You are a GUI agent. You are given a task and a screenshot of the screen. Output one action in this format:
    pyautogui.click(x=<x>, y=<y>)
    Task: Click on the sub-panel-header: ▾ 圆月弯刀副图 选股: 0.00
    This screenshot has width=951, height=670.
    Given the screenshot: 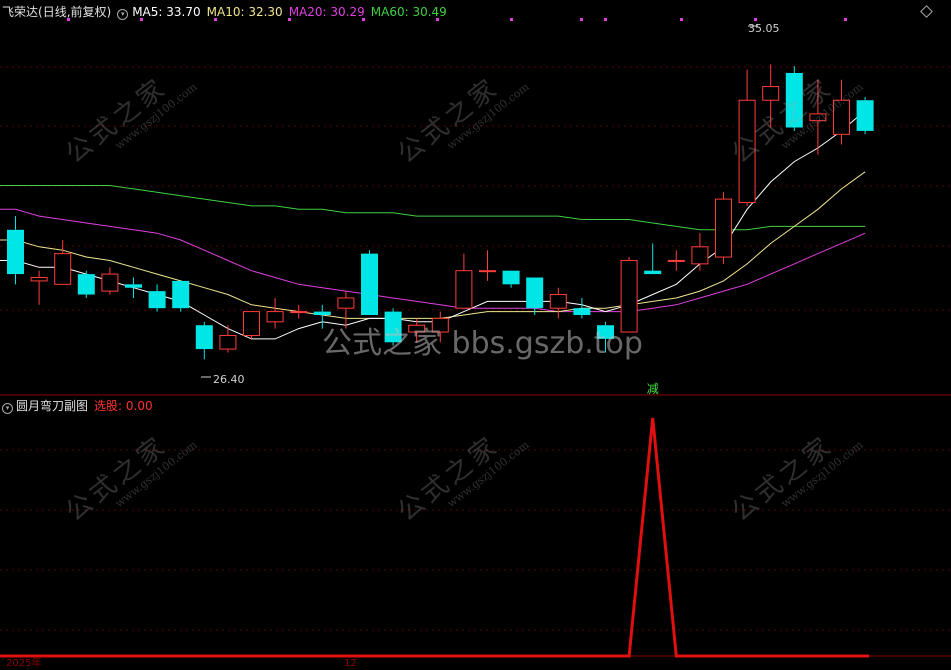 What is the action you would take?
    pyautogui.click(x=80, y=406)
    